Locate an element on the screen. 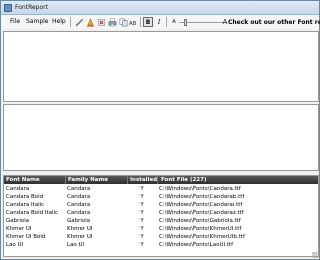 This screenshot has height=260, width=320. cell-font-file: C:\Windows\Fonts\KhmerUI.ttf is located at coordinates (200, 229).